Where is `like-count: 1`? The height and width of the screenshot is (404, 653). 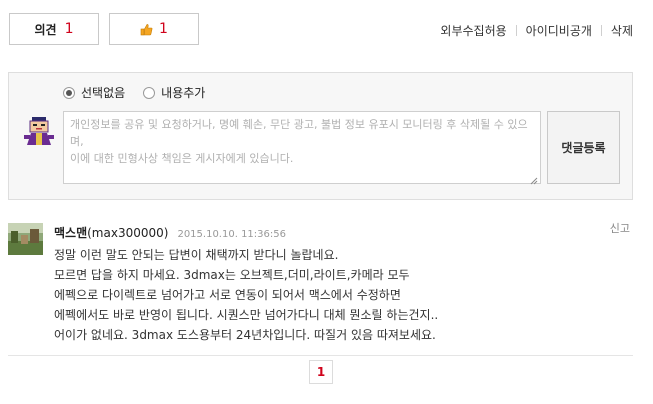 like-count: 1 is located at coordinates (163, 29).